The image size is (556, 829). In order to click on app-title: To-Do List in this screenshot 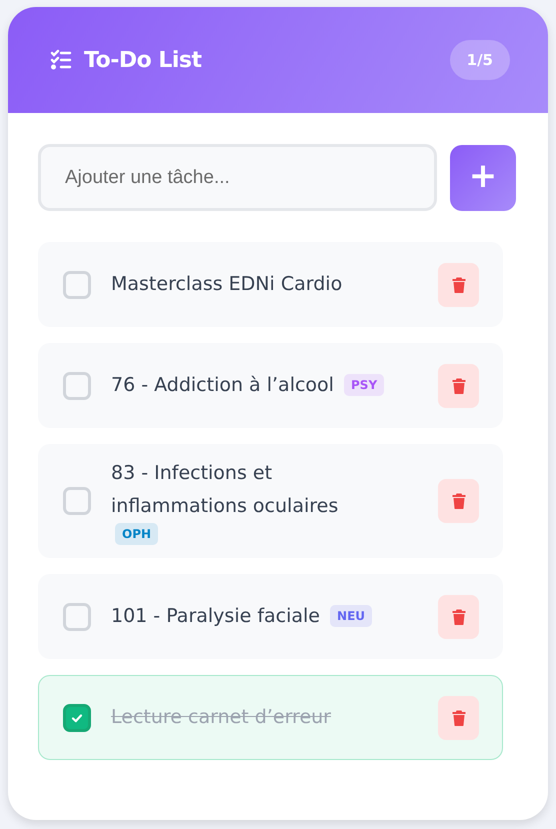, I will do `click(143, 60)`.